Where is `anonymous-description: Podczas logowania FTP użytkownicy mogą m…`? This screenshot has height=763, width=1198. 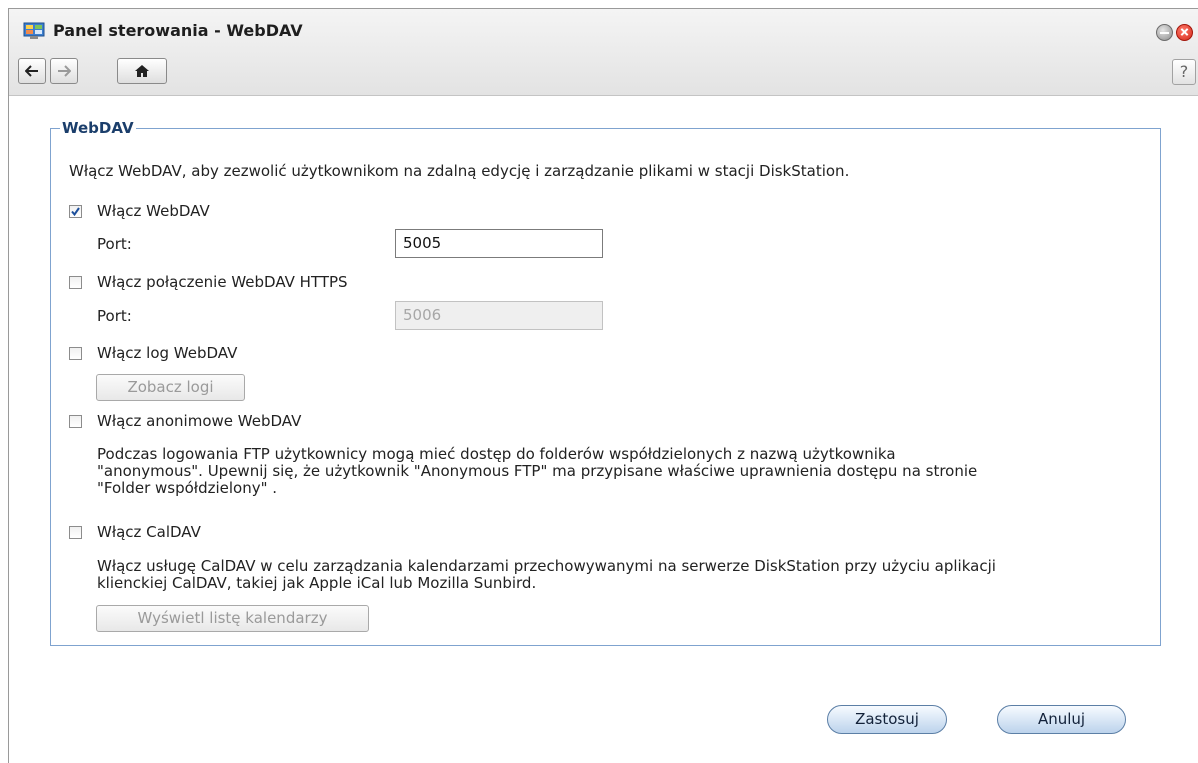 anonymous-description: Podczas logowania FTP użytkownicy mogą m… is located at coordinates (537, 471).